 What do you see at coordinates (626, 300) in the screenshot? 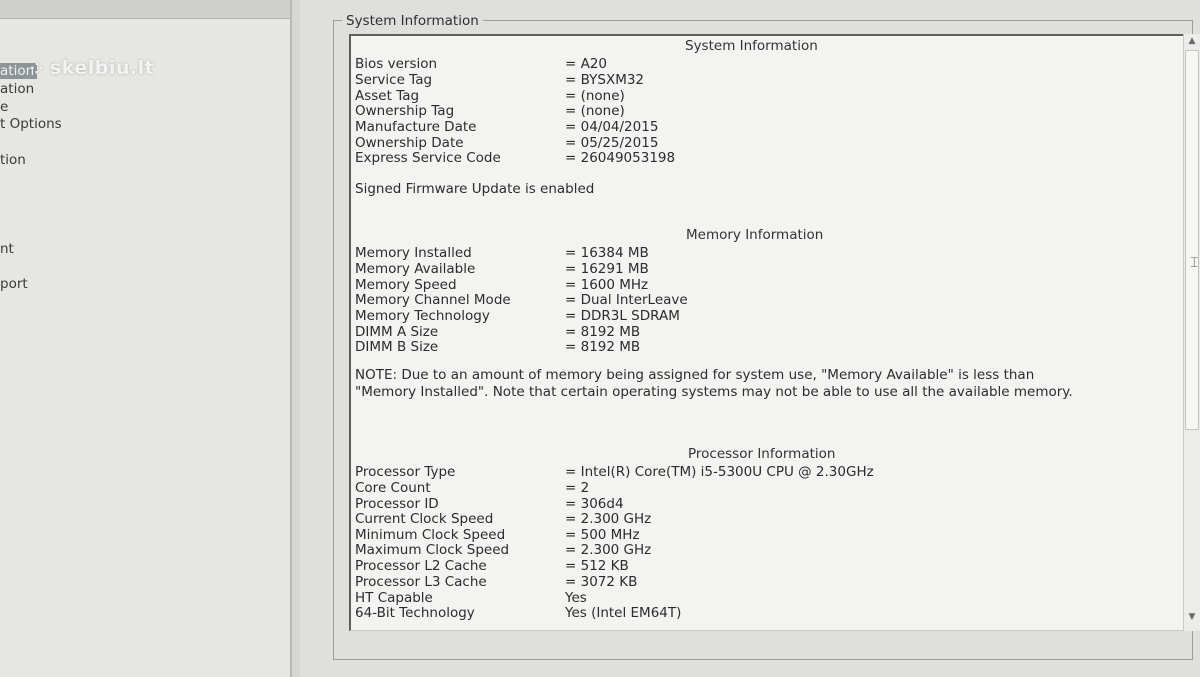
I see `info-value: = Dual InterLeave` at bounding box center [626, 300].